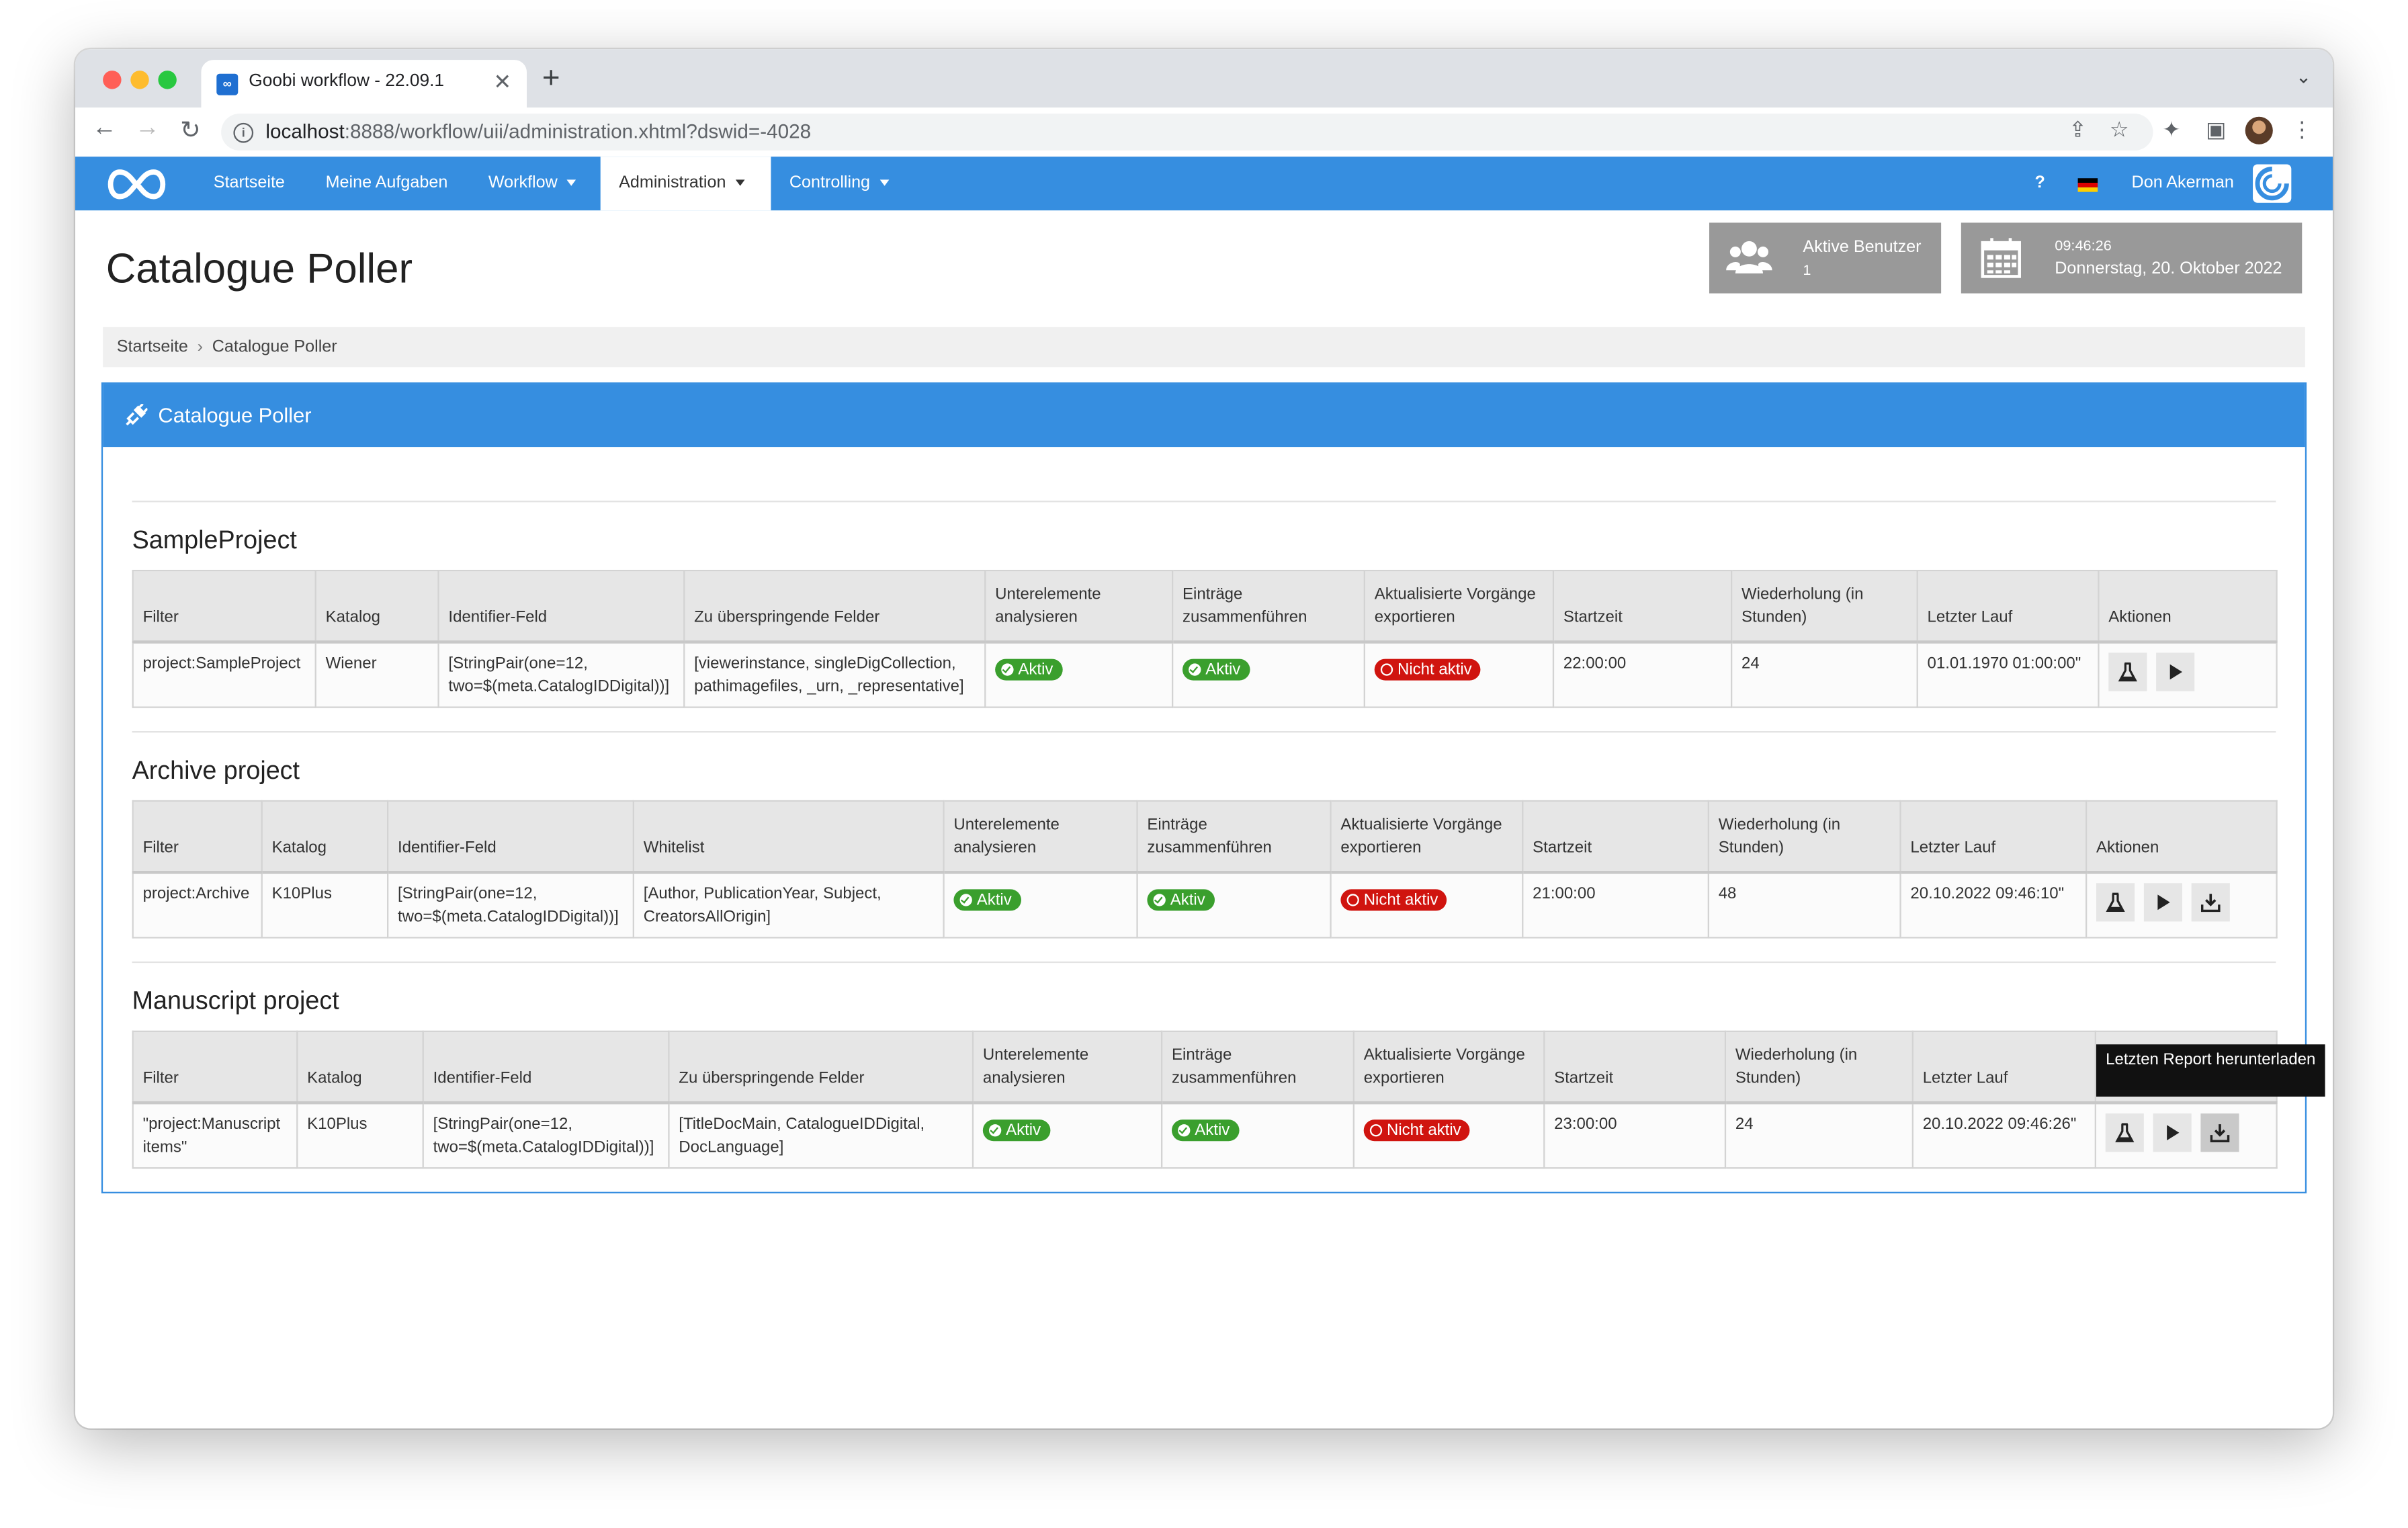 This screenshot has width=2408, height=1528. What do you see at coordinates (243, 133) in the screenshot?
I see `site-info-icon: i` at bounding box center [243, 133].